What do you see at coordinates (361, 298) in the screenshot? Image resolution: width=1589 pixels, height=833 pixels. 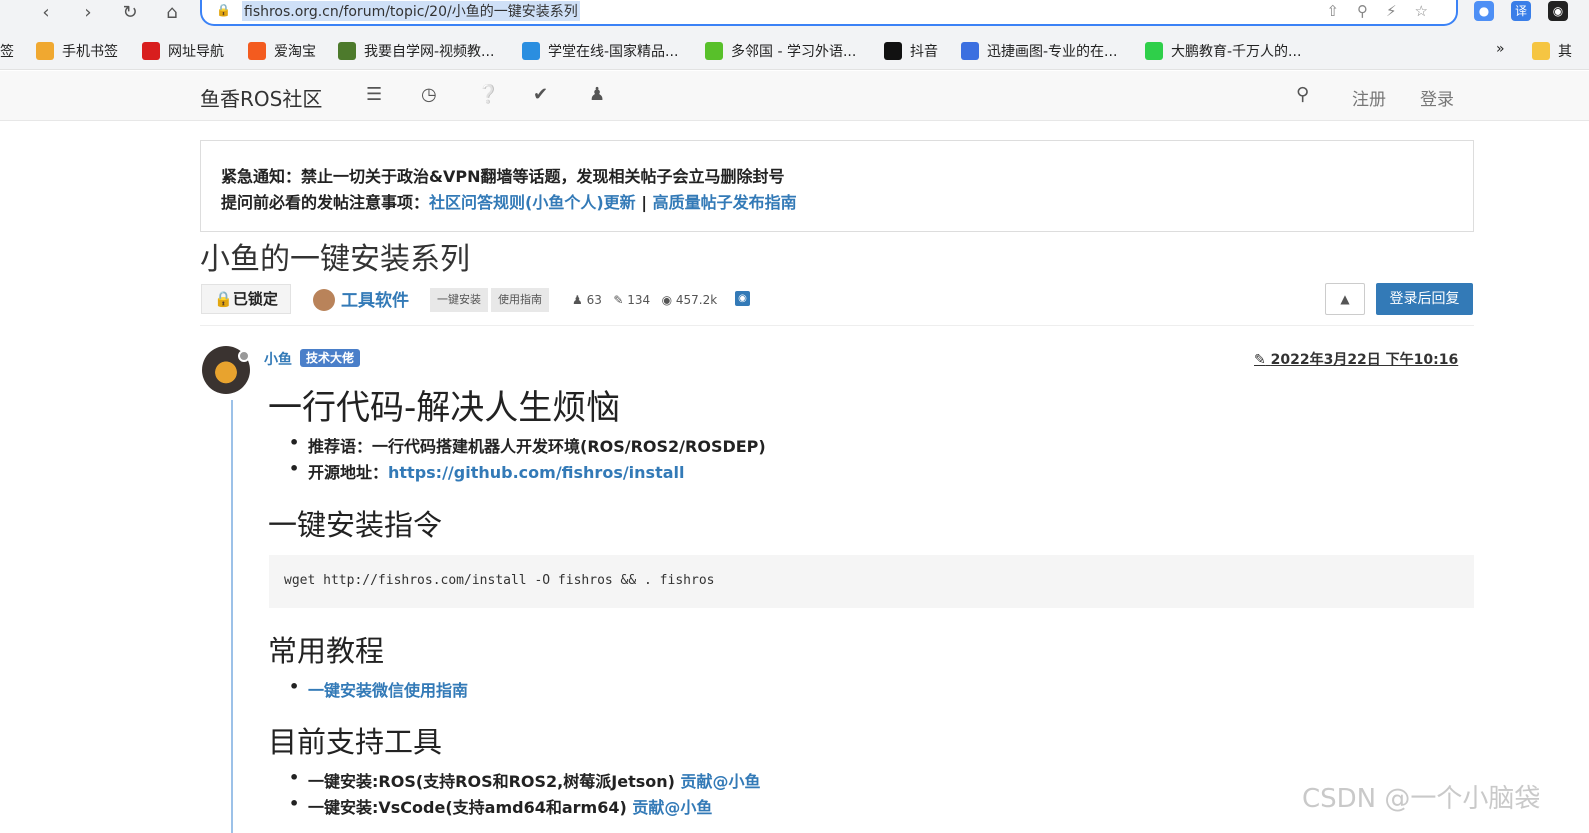 I see `category-link: 工具软件` at bounding box center [361, 298].